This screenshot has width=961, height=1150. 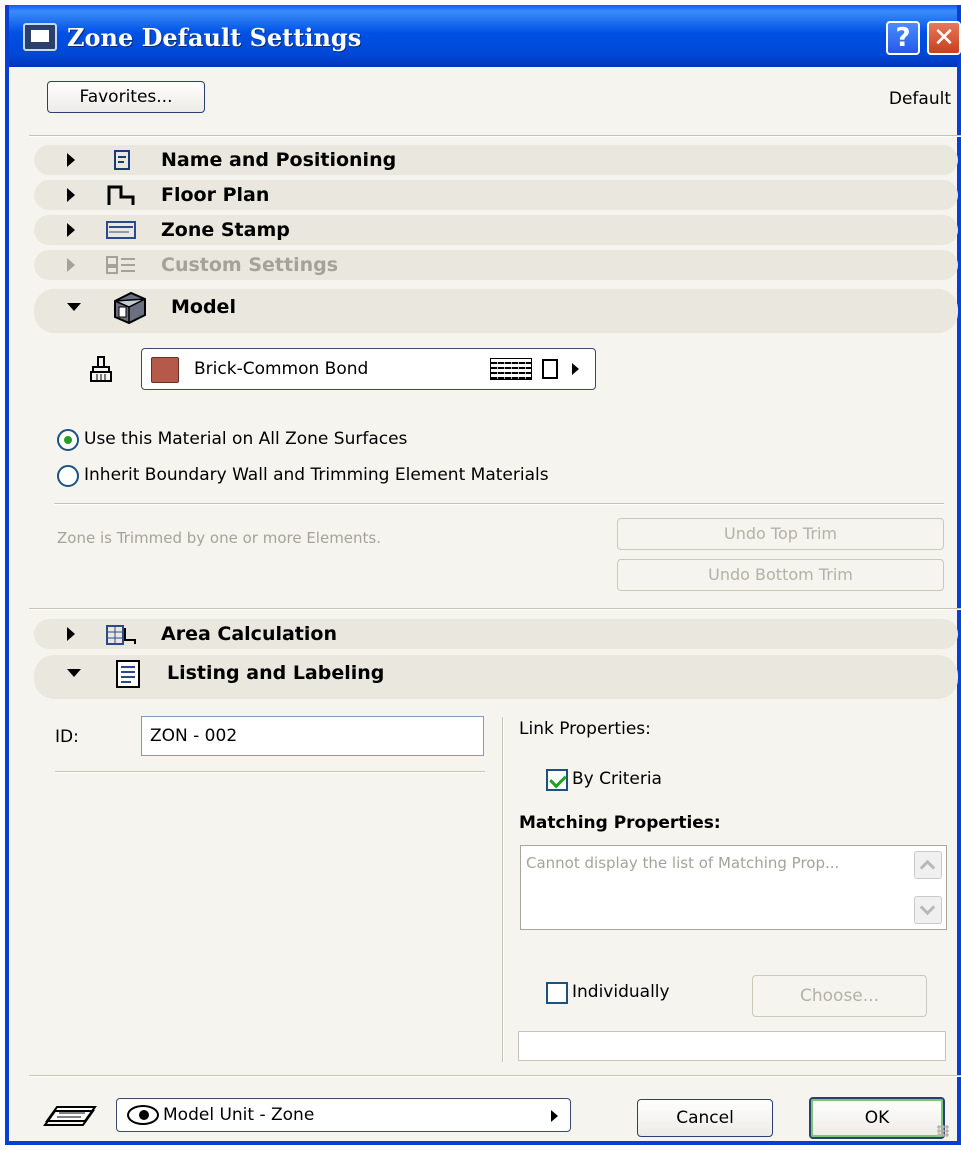 I want to click on area-calculation-icon, so click(x=121, y=634).